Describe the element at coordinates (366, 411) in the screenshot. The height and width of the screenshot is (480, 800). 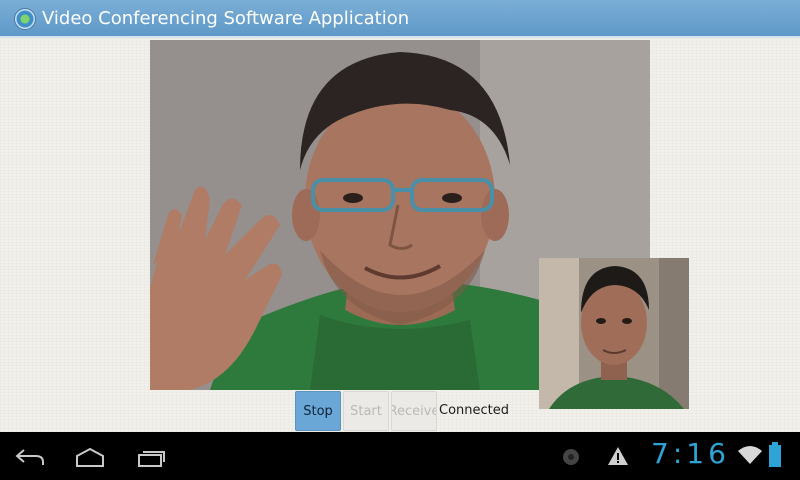
I see `start-button: Start` at that location.